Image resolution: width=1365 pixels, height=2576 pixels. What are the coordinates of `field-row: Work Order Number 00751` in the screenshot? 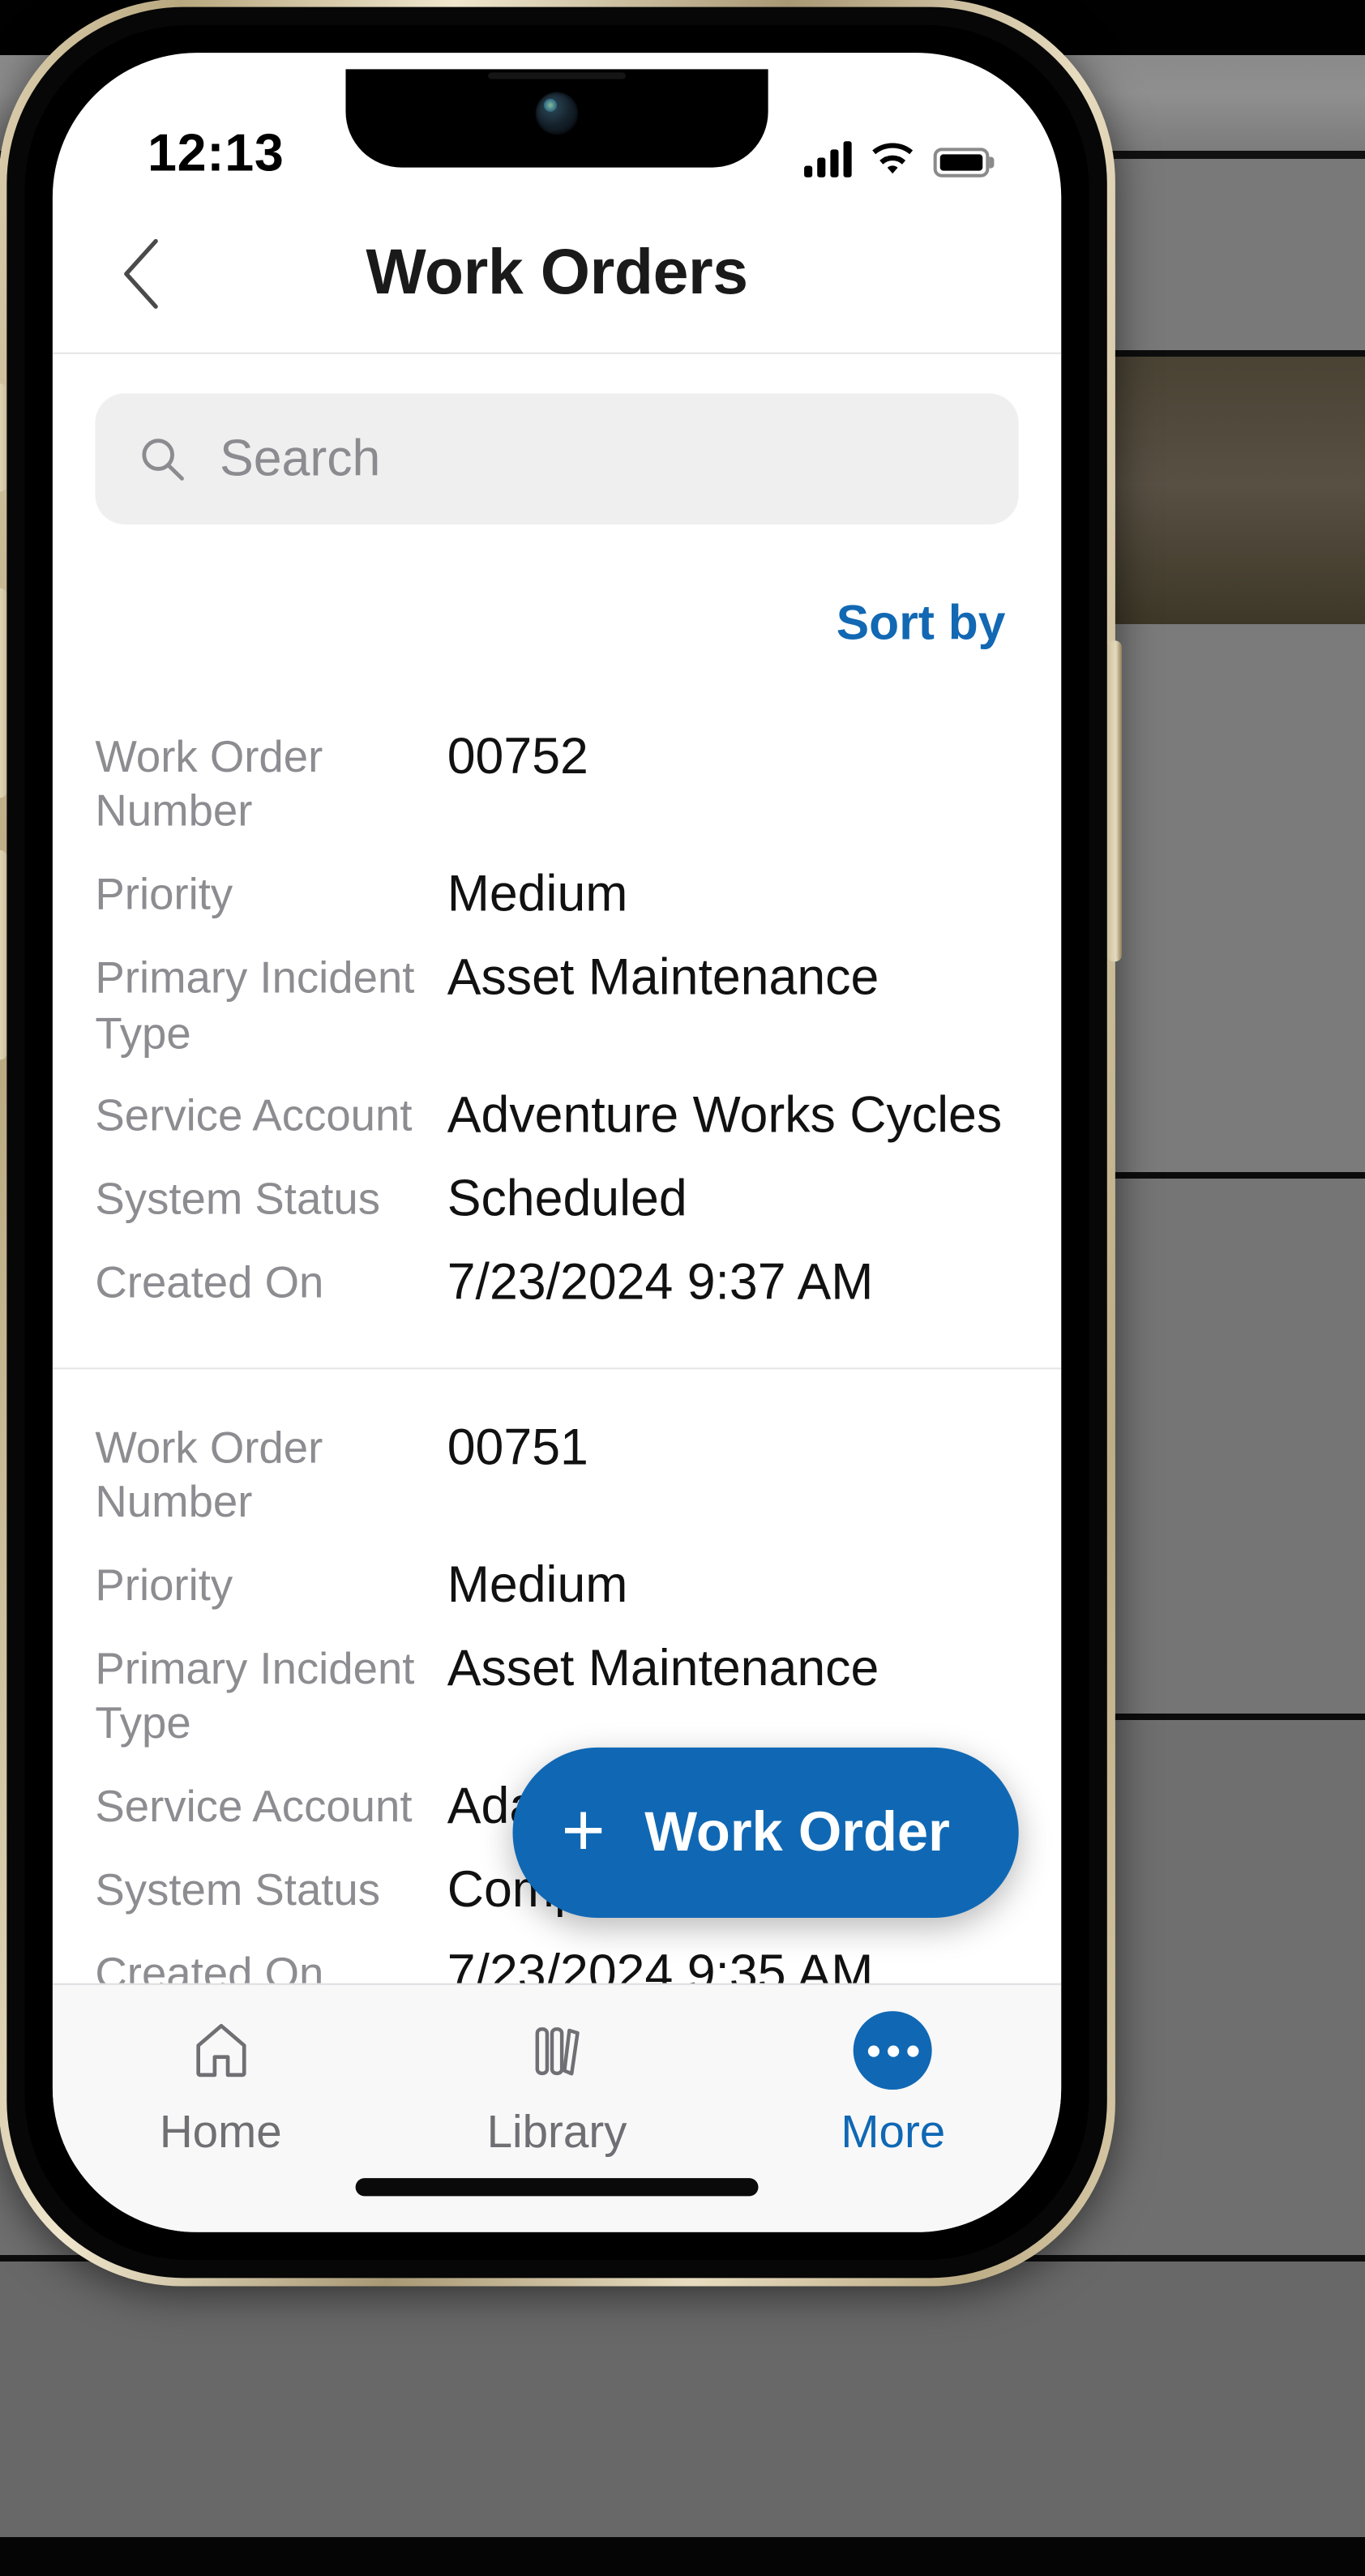 It's located at (557, 1474).